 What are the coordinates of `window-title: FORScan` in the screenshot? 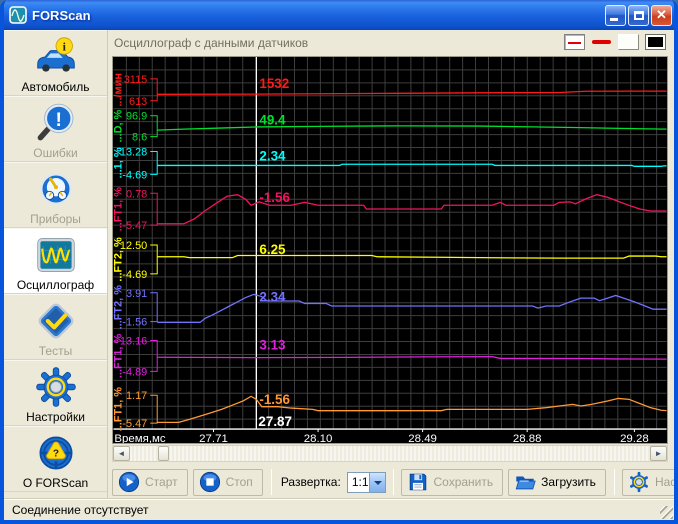 It's located at (61, 15).